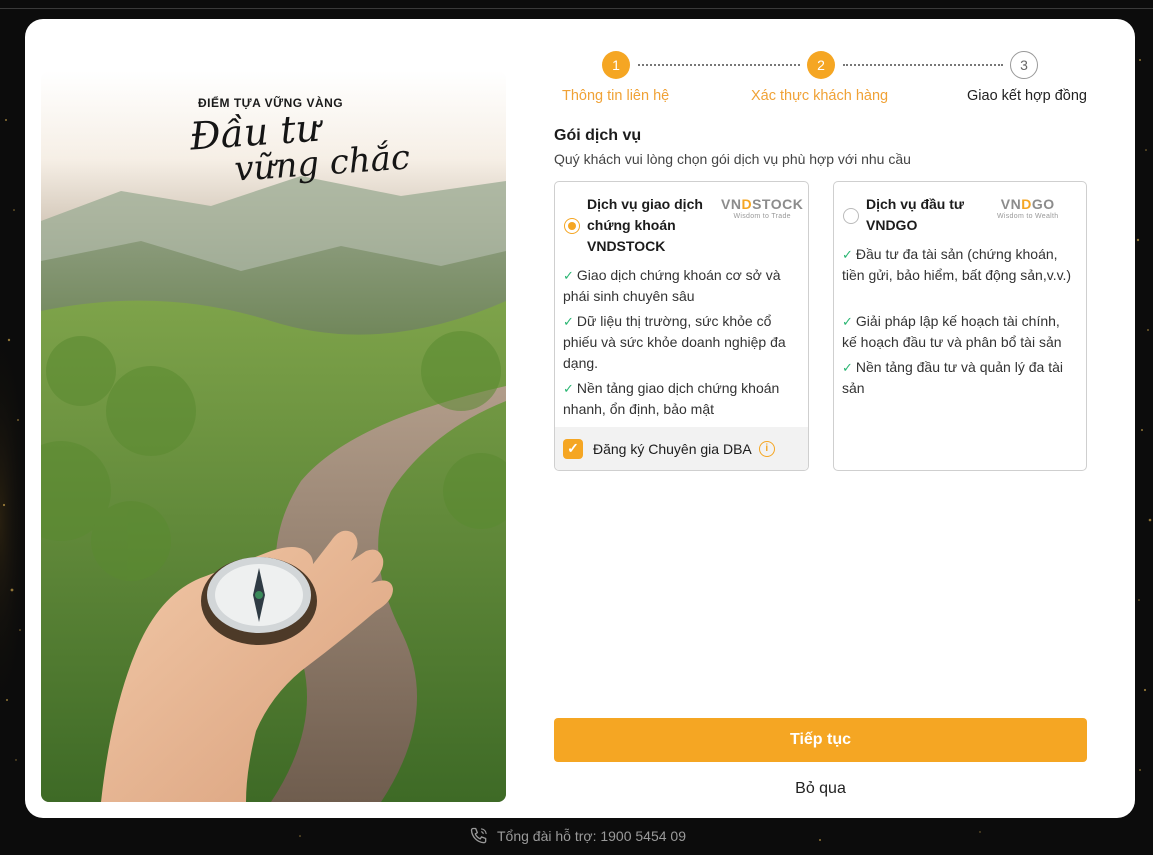  I want to click on vndgo-logo: VNDGO Wisdom to Wealth, so click(1027, 208).